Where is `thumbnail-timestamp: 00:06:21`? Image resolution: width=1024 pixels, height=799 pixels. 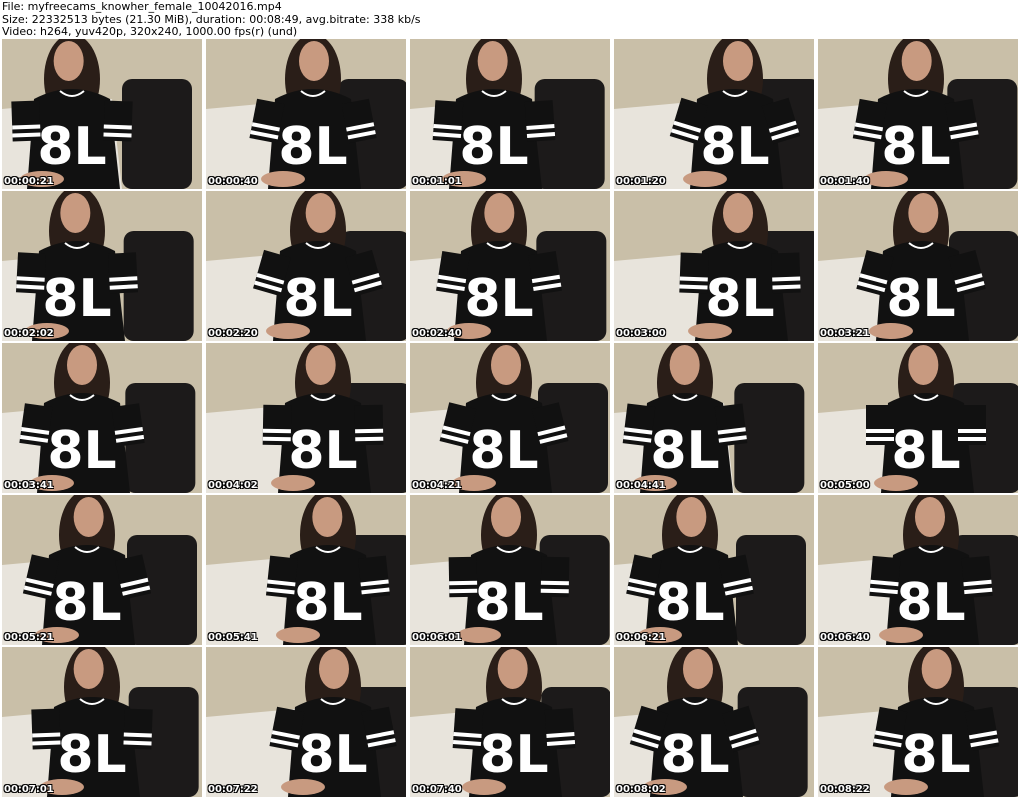 thumbnail-timestamp: 00:06:21 is located at coordinates (641, 637).